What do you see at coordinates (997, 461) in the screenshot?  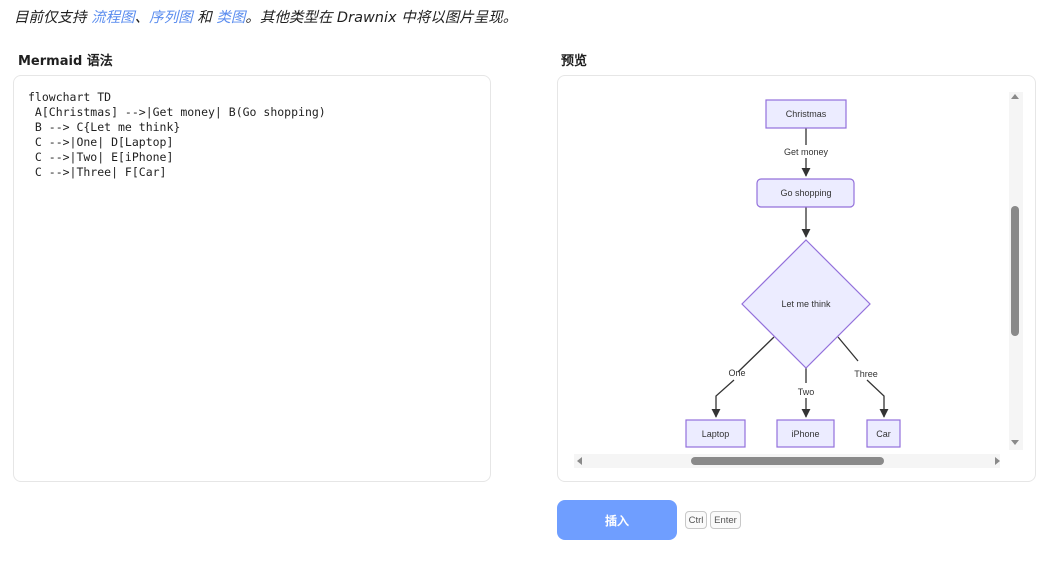 I see `scroll-right-arrow-icon` at bounding box center [997, 461].